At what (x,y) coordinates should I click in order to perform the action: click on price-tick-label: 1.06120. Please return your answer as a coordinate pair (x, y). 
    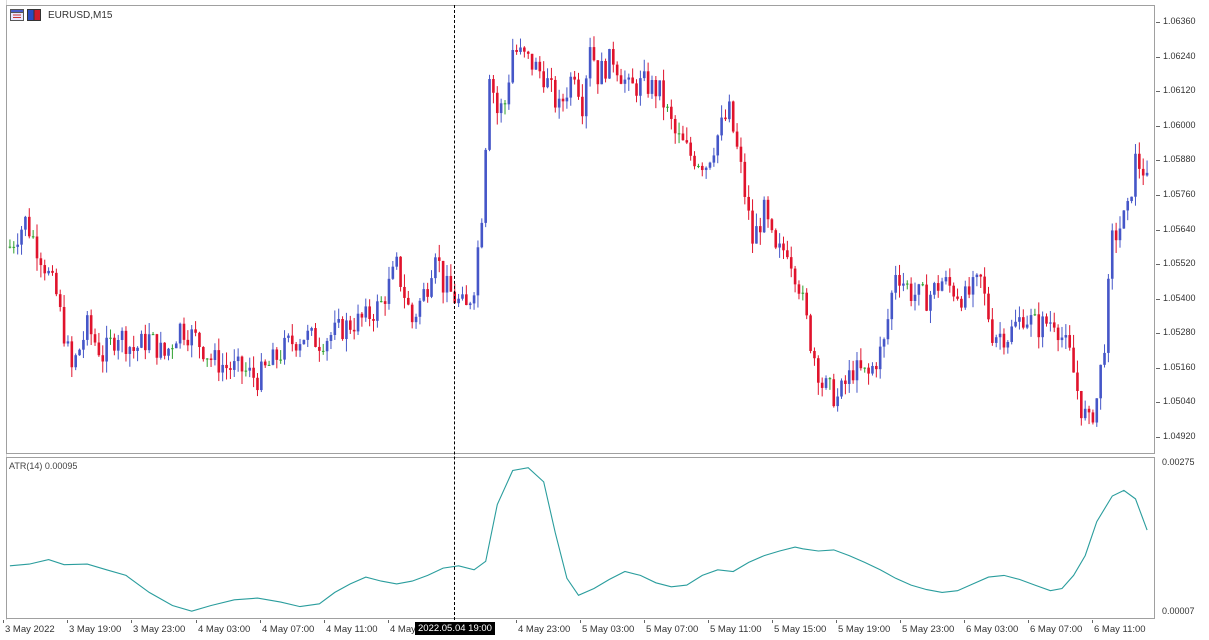
    Looking at the image, I should click on (1179, 90).